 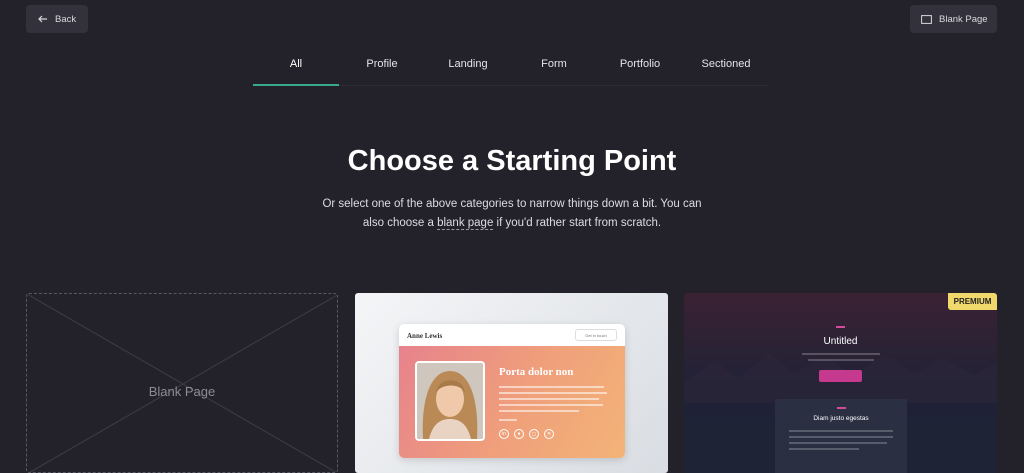 I want to click on arrow-left-icon, so click(x=42, y=19).